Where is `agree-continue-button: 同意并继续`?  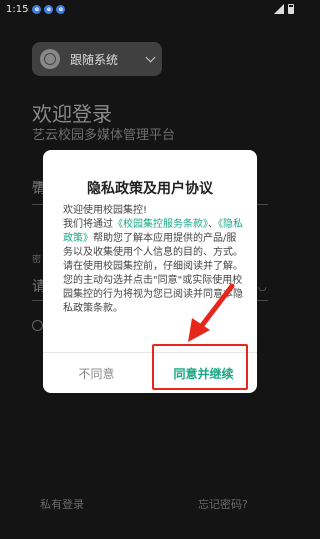
agree-continue-button: 同意并继续 is located at coordinates (203, 373).